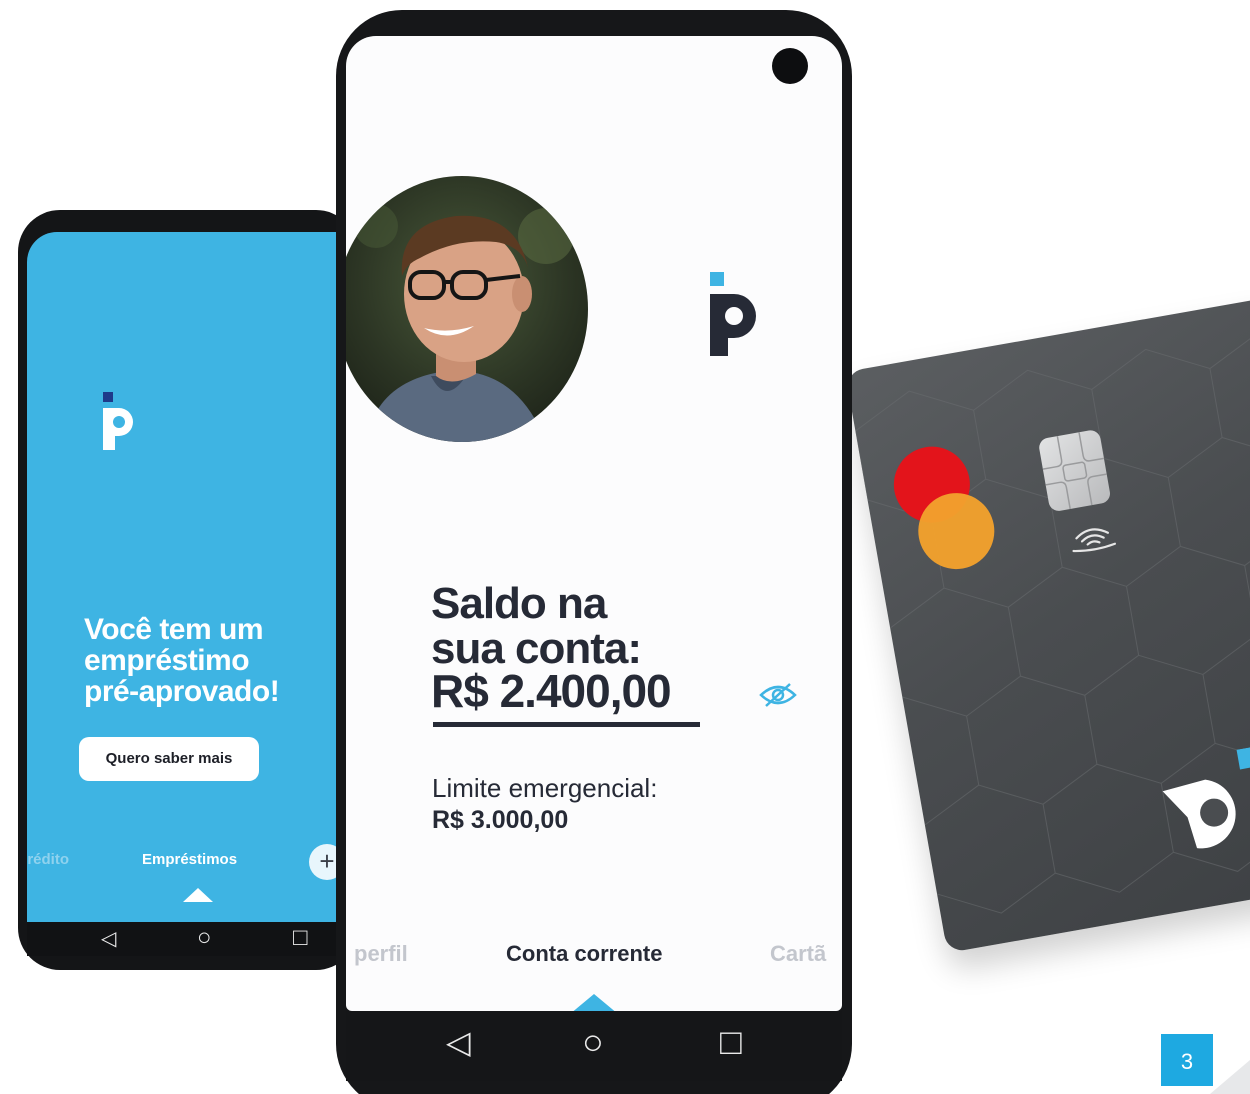  Describe the element at coordinates (584, 954) in the screenshot. I see `tab-checking-account: Conta corrente` at that location.